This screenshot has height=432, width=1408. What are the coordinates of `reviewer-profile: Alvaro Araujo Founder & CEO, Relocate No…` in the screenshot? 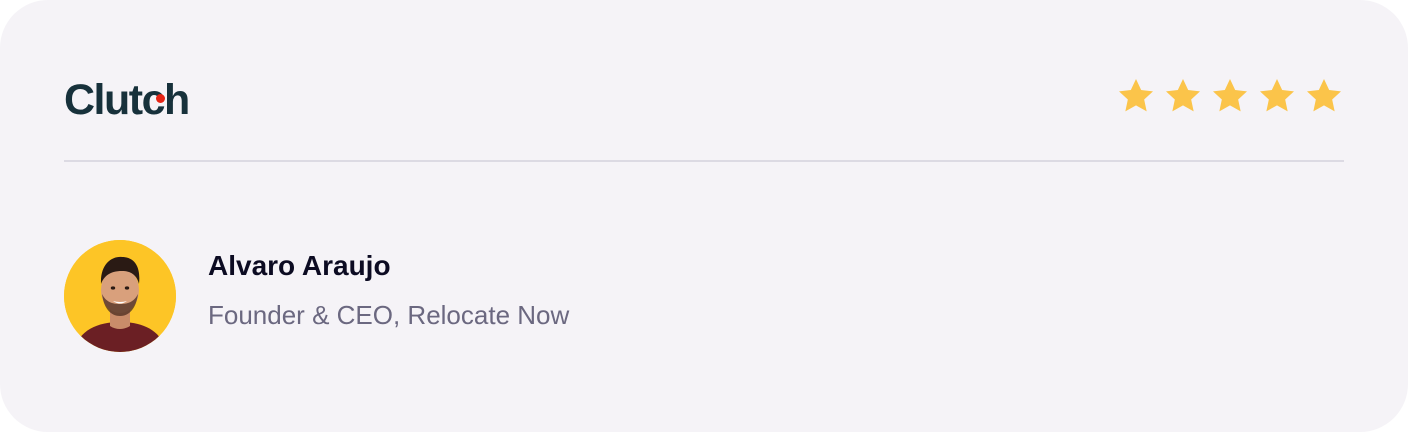 It's located at (316, 296).